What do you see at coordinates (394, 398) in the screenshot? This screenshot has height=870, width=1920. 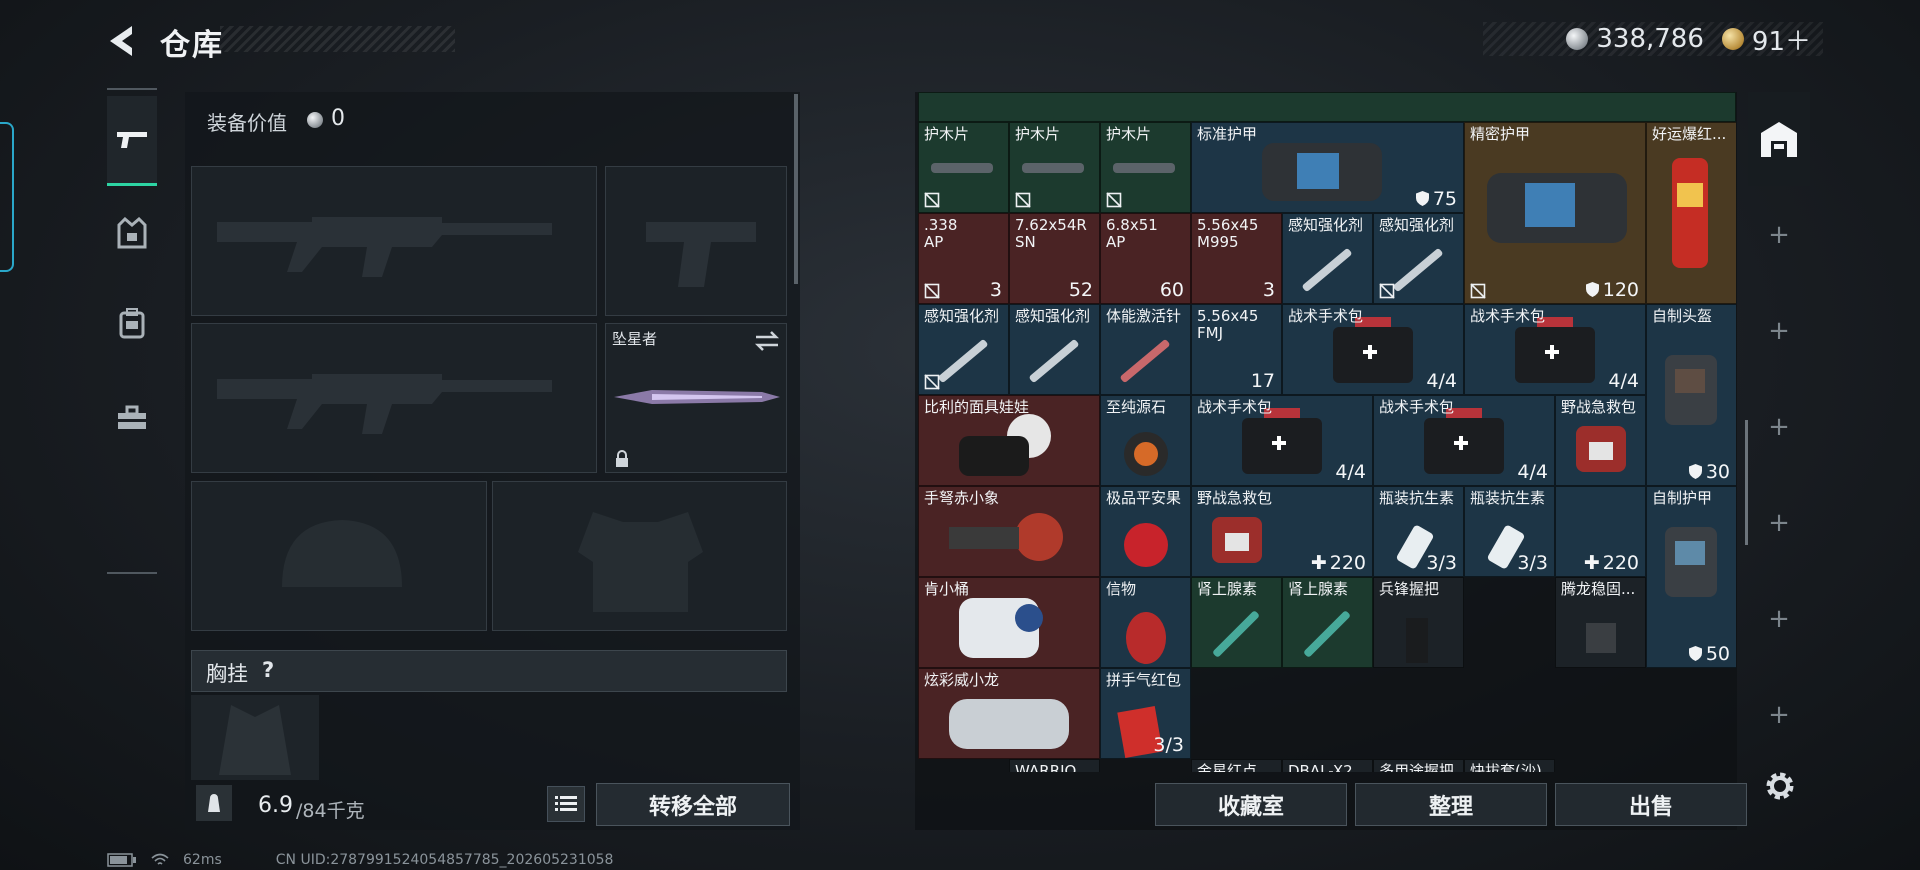 I see `secondary-weapon-slot` at bounding box center [394, 398].